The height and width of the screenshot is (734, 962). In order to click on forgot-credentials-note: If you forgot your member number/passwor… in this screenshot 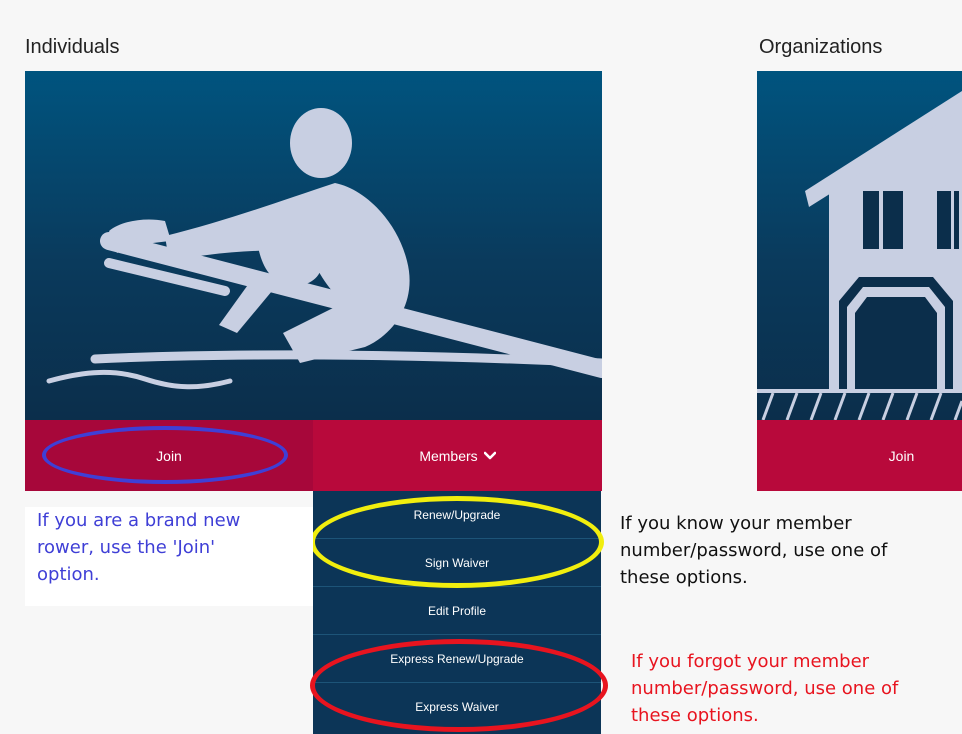, I will do `click(765, 688)`.